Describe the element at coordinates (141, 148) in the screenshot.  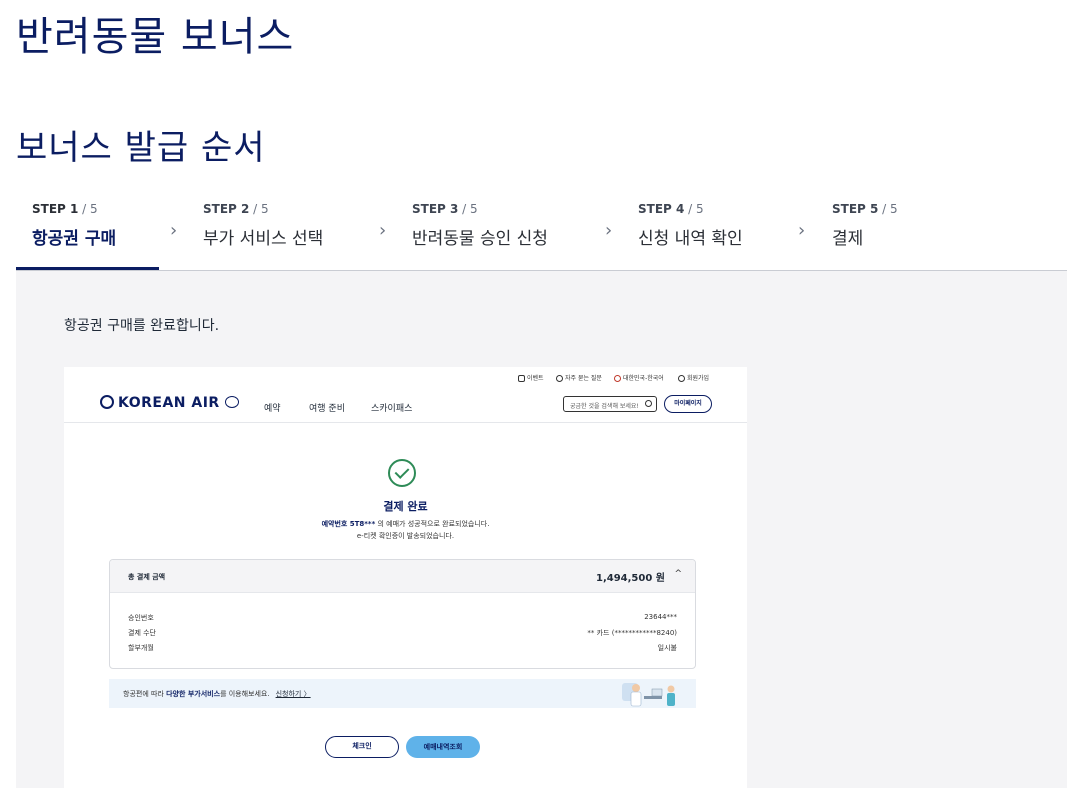
I see `section-title: 보너스 발급 순서` at that location.